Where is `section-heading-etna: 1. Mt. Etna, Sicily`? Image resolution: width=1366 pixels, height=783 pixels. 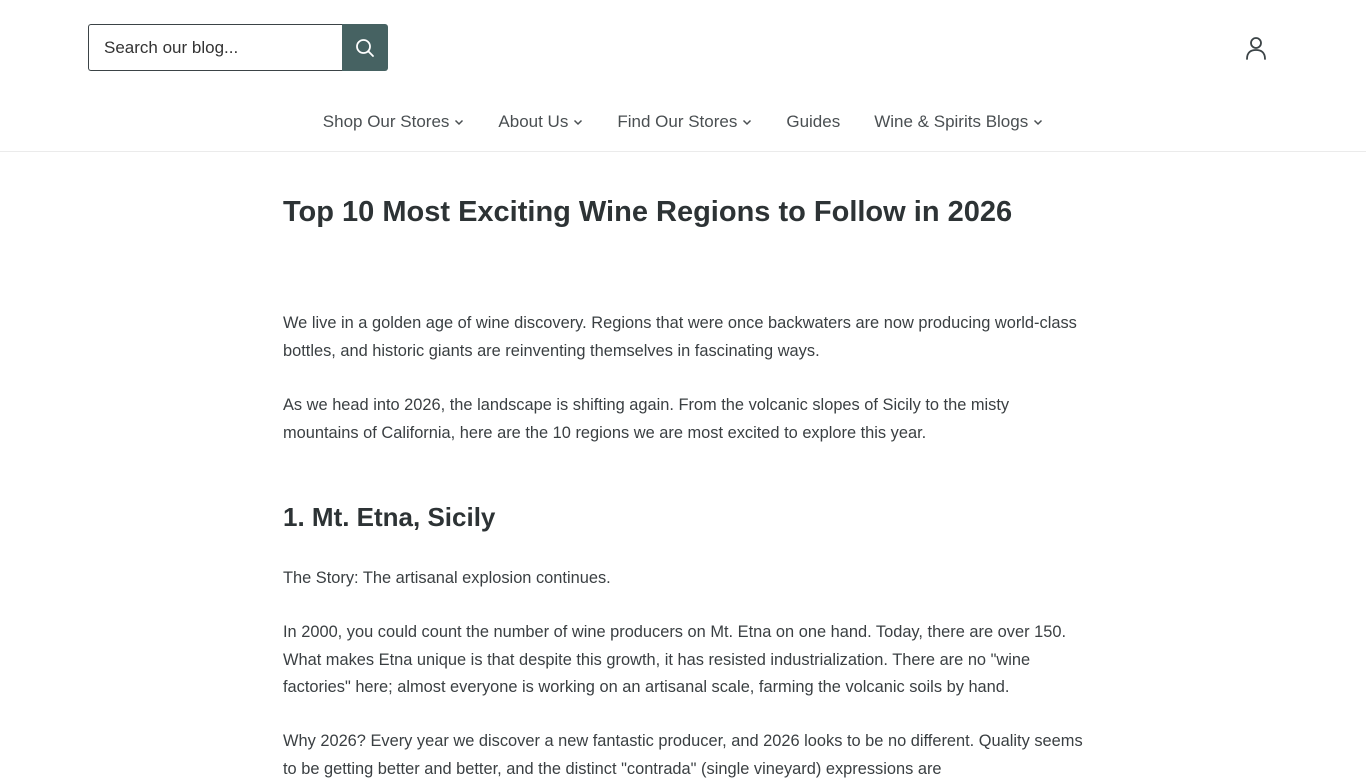
section-heading-etna: 1. Mt. Etna, Sicily is located at coordinates (389, 517).